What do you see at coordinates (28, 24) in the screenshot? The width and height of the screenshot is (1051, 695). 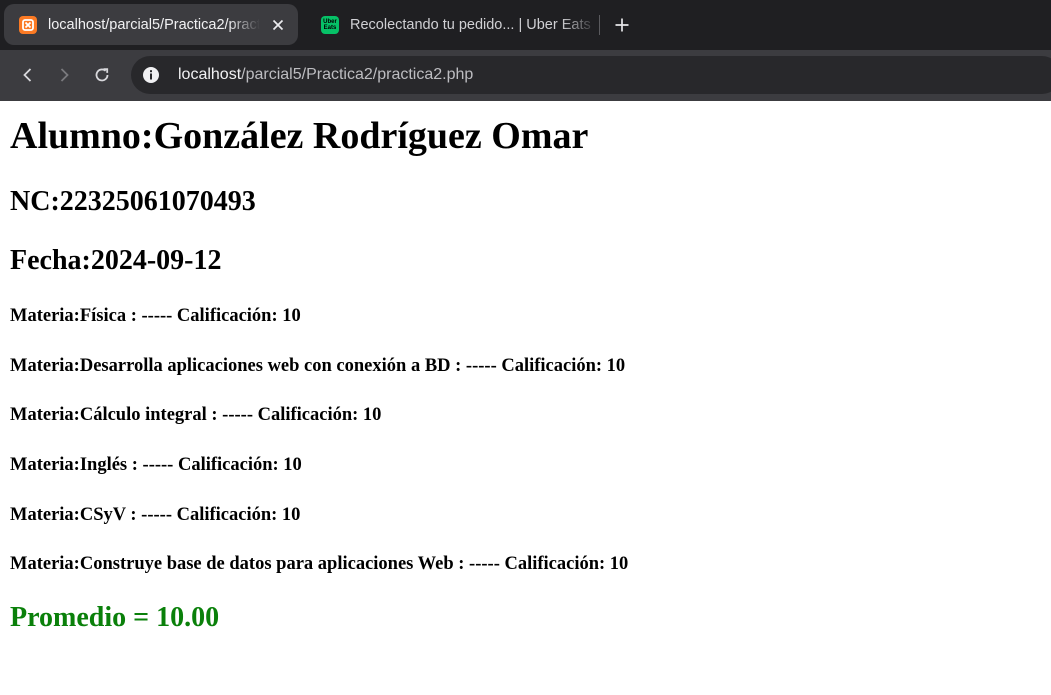 I see `xampp-icon` at bounding box center [28, 24].